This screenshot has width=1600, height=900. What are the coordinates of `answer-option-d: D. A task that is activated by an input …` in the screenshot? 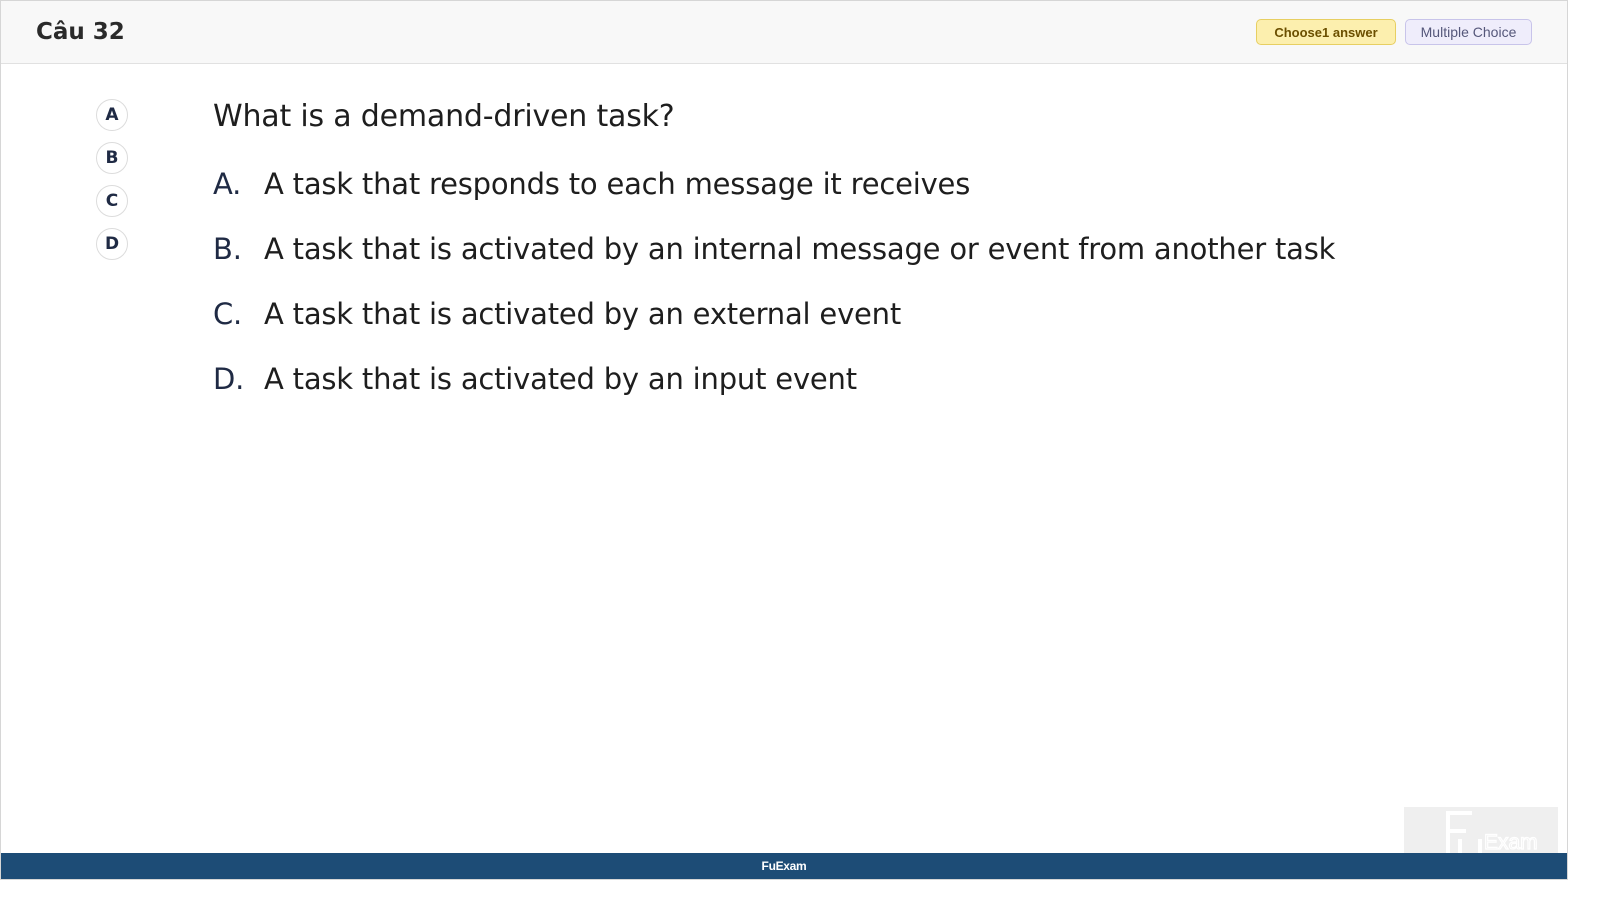 It's located at (774, 394).